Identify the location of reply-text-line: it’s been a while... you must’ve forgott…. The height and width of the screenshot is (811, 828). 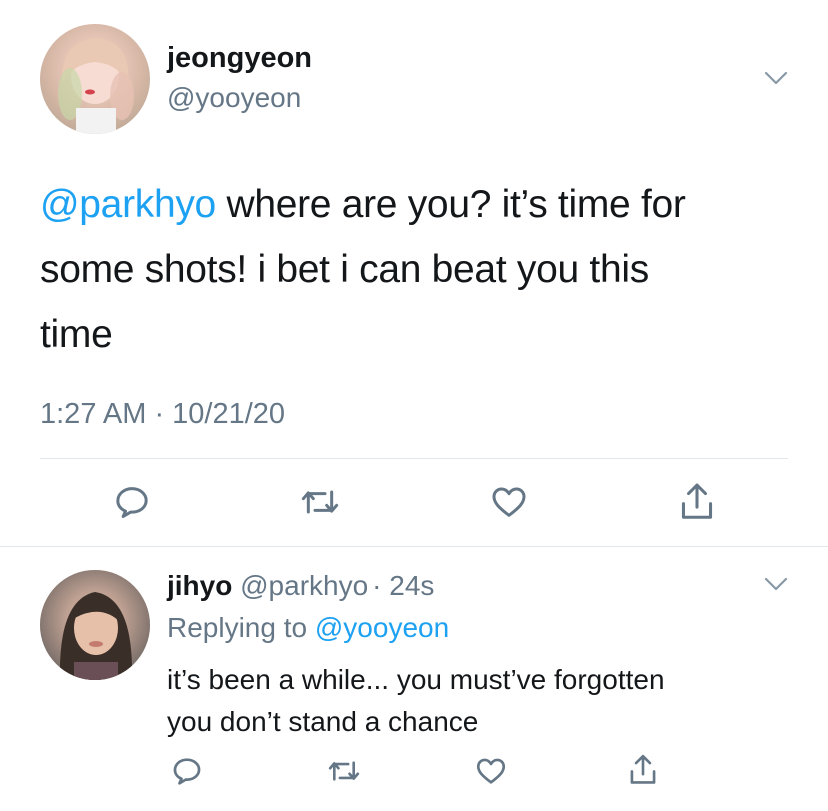
(416, 679).